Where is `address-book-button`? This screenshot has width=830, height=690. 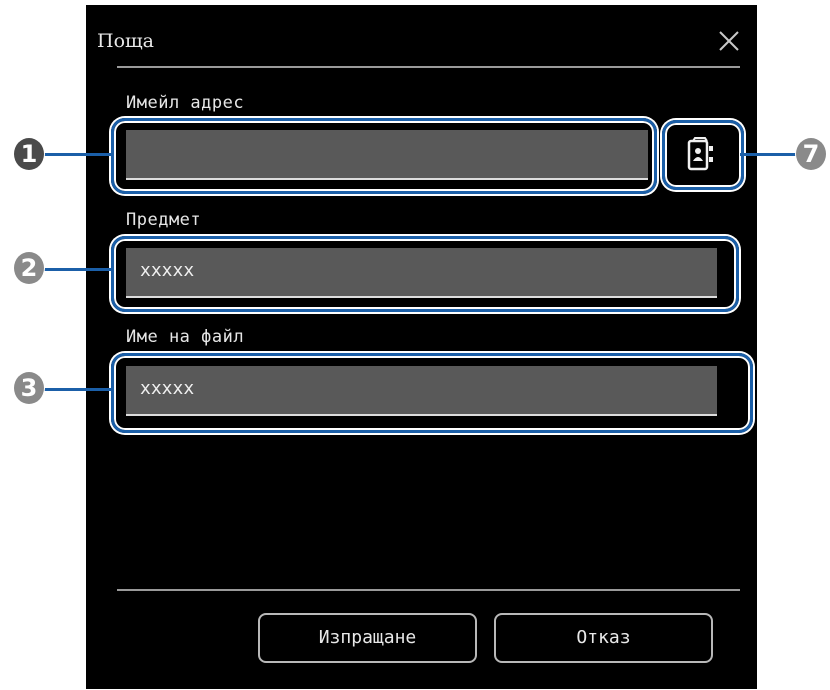 address-book-button is located at coordinates (701, 155).